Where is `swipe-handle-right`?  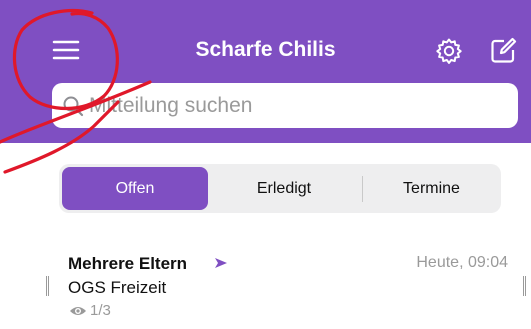 swipe-handle-right is located at coordinates (524, 286).